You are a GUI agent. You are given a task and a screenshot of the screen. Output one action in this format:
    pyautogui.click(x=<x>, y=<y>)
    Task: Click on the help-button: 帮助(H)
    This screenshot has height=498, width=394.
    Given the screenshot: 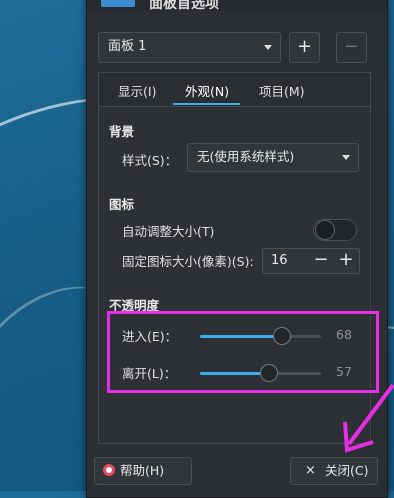 What is the action you would take?
    pyautogui.click(x=143, y=471)
    